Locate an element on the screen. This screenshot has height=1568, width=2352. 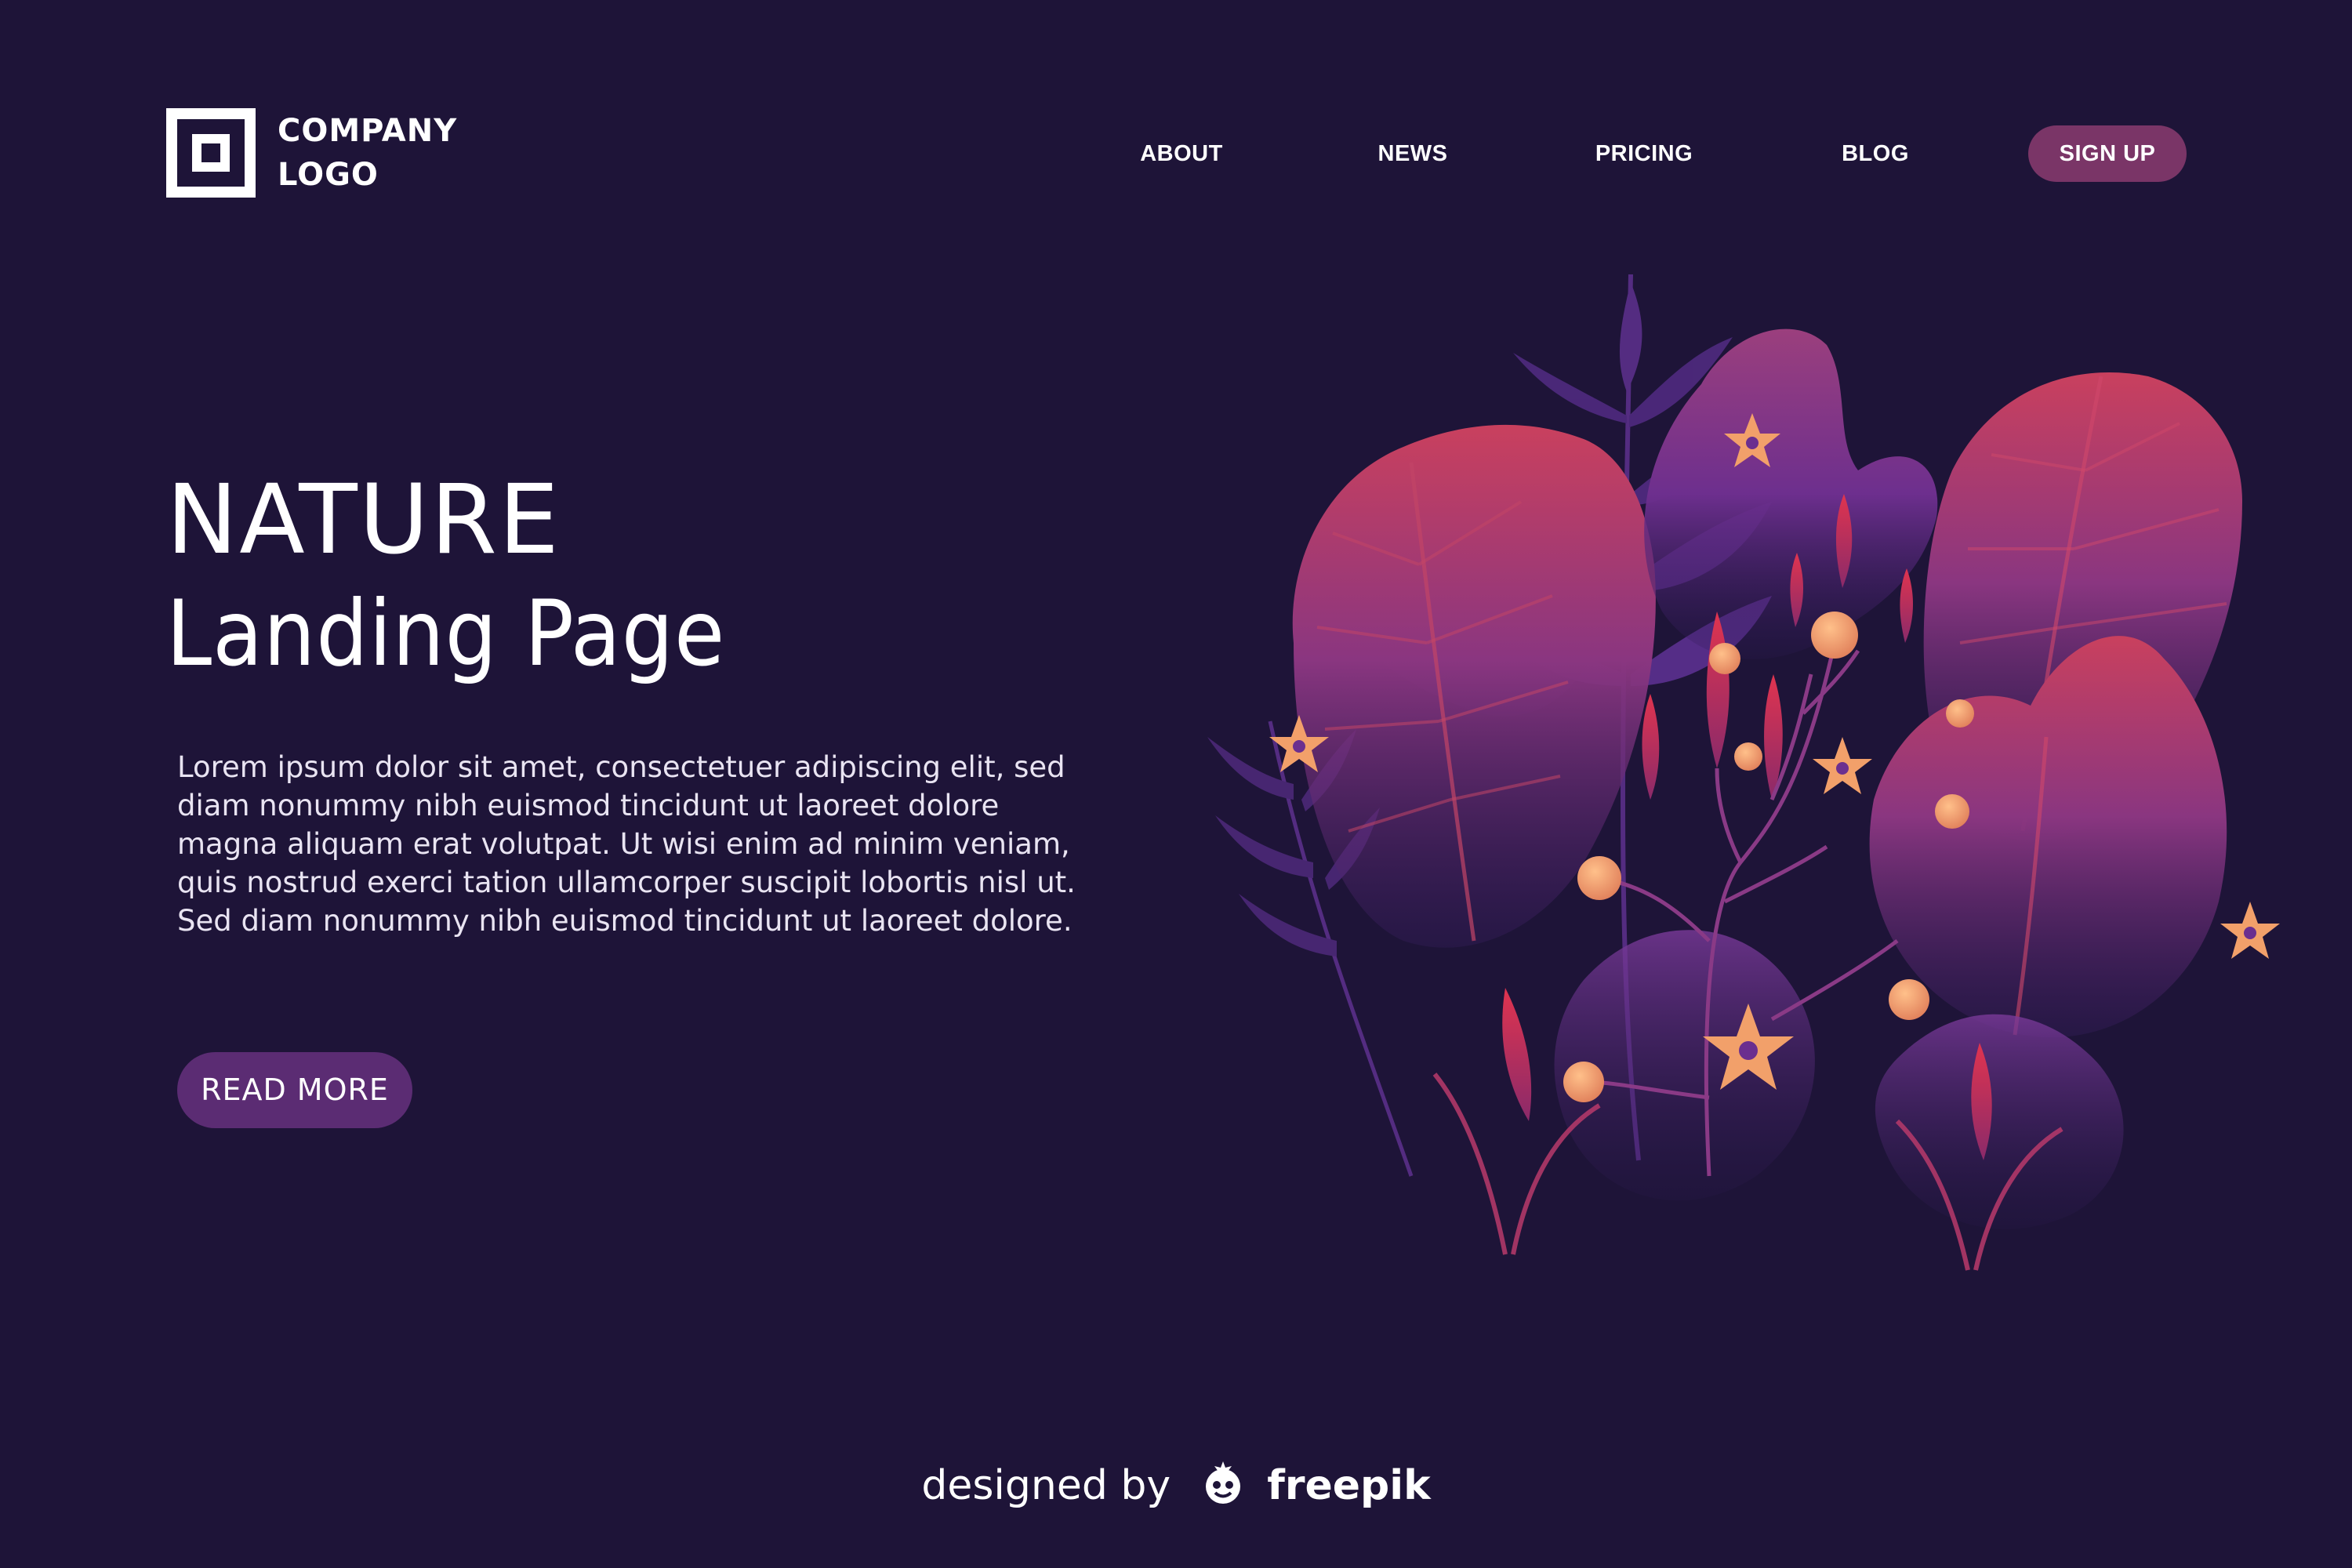
credit-brand: freepik is located at coordinates (1349, 1485).